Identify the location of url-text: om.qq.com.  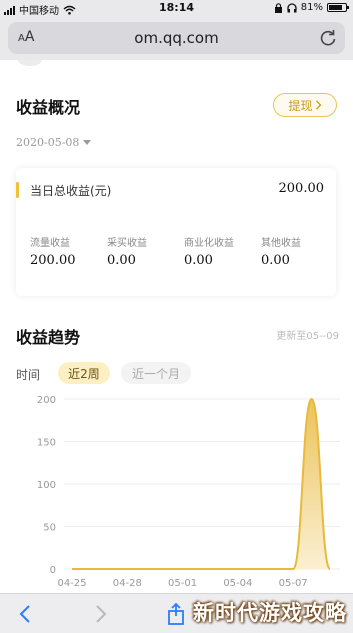
(176, 38).